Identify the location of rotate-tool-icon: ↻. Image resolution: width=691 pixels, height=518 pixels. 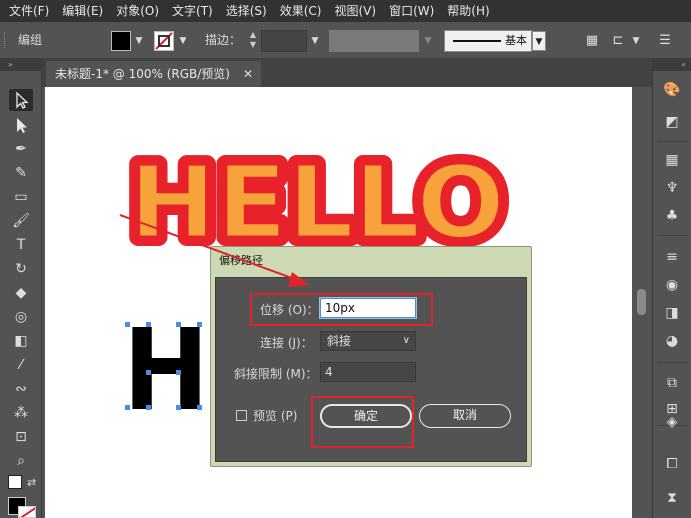
(21, 269).